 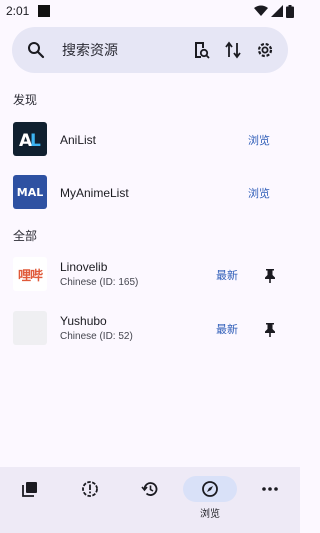 What do you see at coordinates (78, 140) in the screenshot?
I see `tracker-name: AniList` at bounding box center [78, 140].